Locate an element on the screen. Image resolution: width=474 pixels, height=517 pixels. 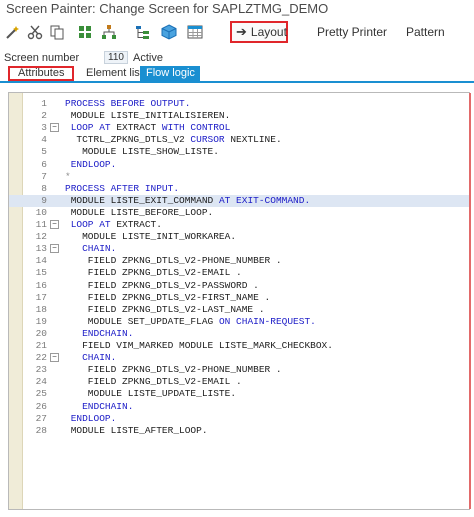
line-number: 4 is located at coordinates (44, 140).